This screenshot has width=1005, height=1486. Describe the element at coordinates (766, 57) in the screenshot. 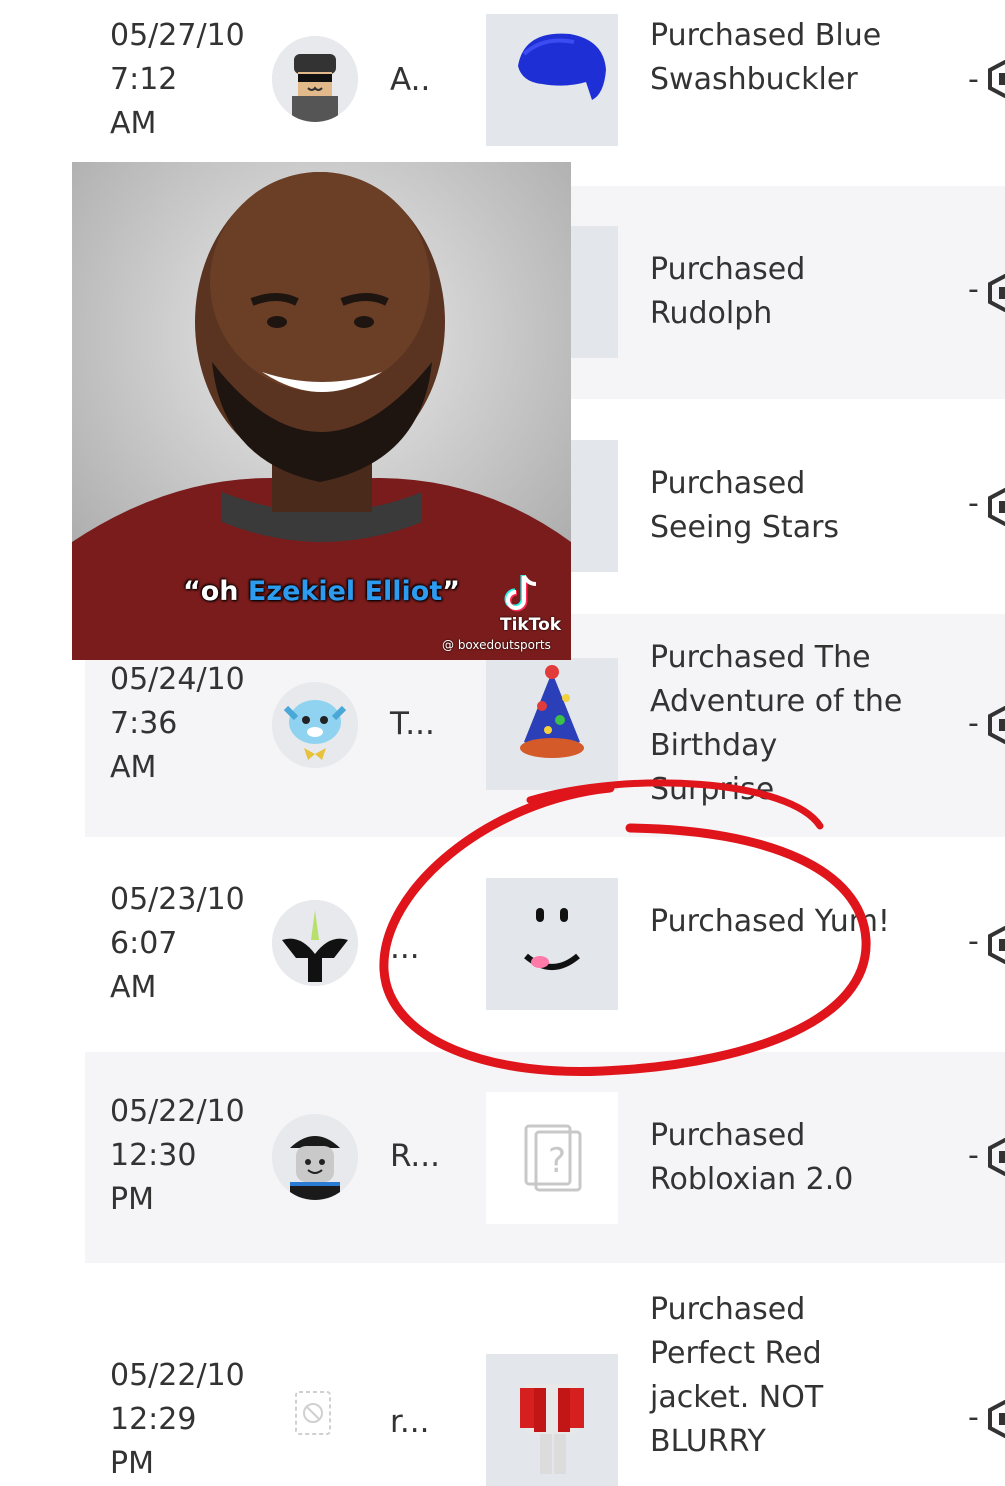

I see `transaction-description: Purchased Blue Swashbuckler` at that location.